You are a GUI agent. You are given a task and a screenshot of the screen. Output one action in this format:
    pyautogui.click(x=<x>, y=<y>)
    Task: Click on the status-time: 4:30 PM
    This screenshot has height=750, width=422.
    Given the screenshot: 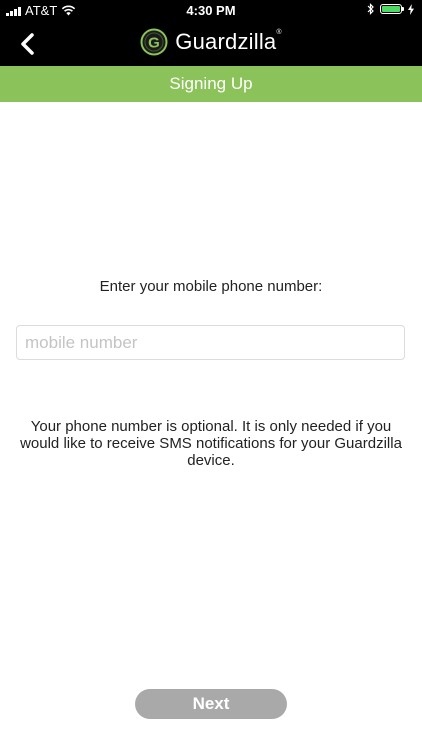 What is the action you would take?
    pyautogui.click(x=211, y=10)
    